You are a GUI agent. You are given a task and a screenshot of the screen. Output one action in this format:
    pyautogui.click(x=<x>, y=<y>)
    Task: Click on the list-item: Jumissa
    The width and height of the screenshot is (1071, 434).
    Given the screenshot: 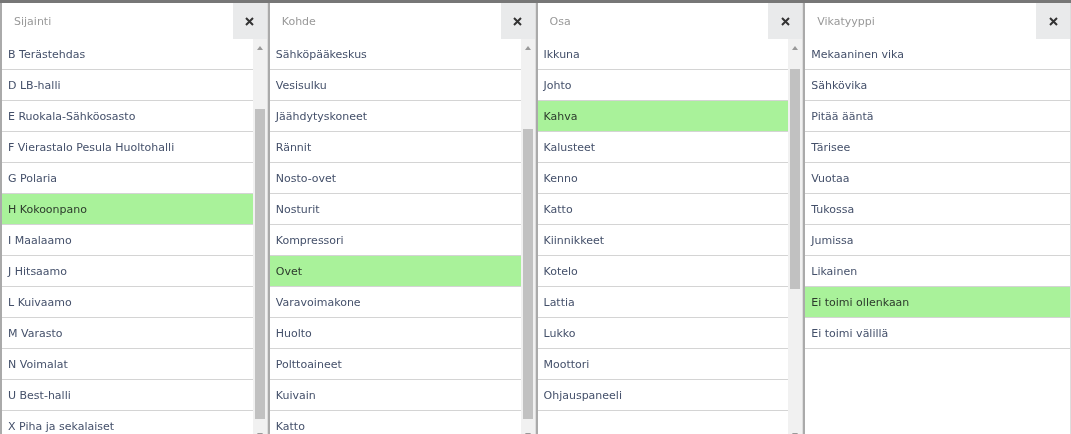 What is the action you would take?
    pyautogui.click(x=937, y=240)
    